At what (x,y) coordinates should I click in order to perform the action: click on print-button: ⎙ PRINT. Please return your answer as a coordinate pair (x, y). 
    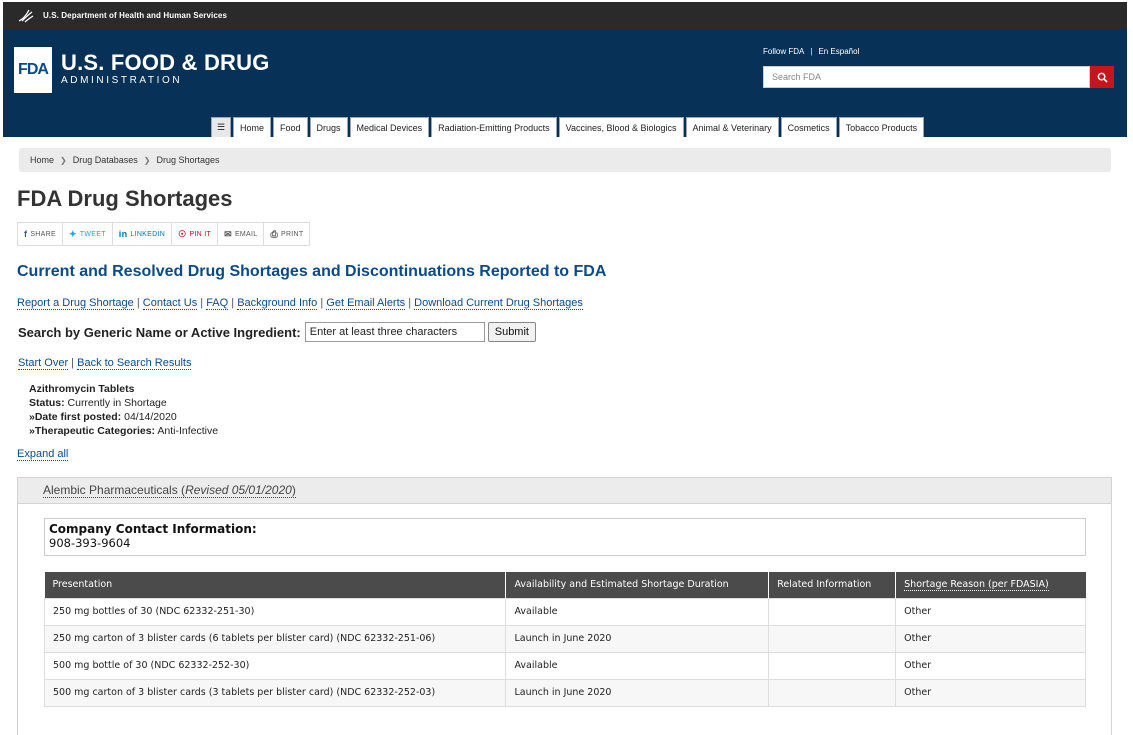
    Looking at the image, I should click on (286, 234).